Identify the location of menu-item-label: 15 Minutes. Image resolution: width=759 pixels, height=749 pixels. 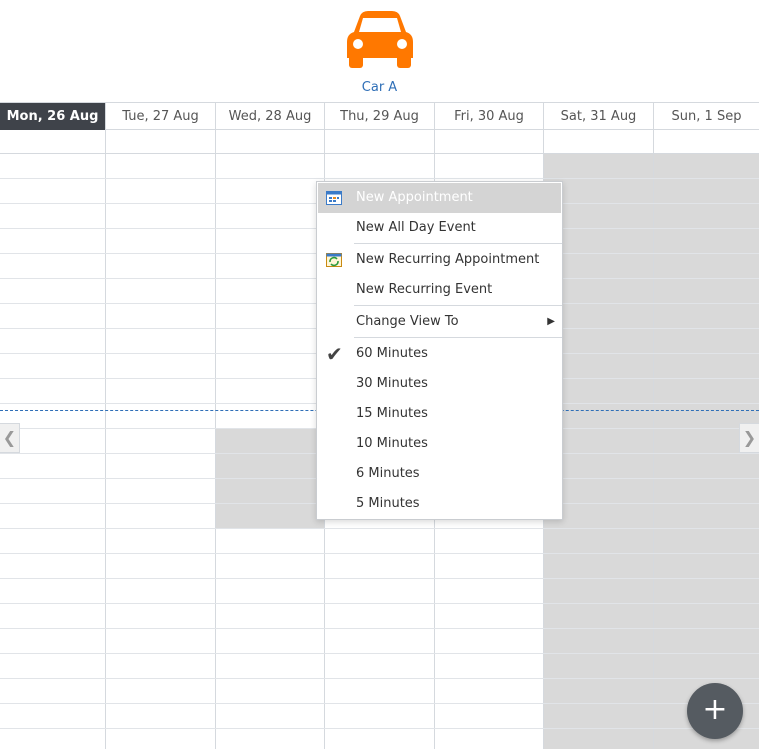
(392, 413).